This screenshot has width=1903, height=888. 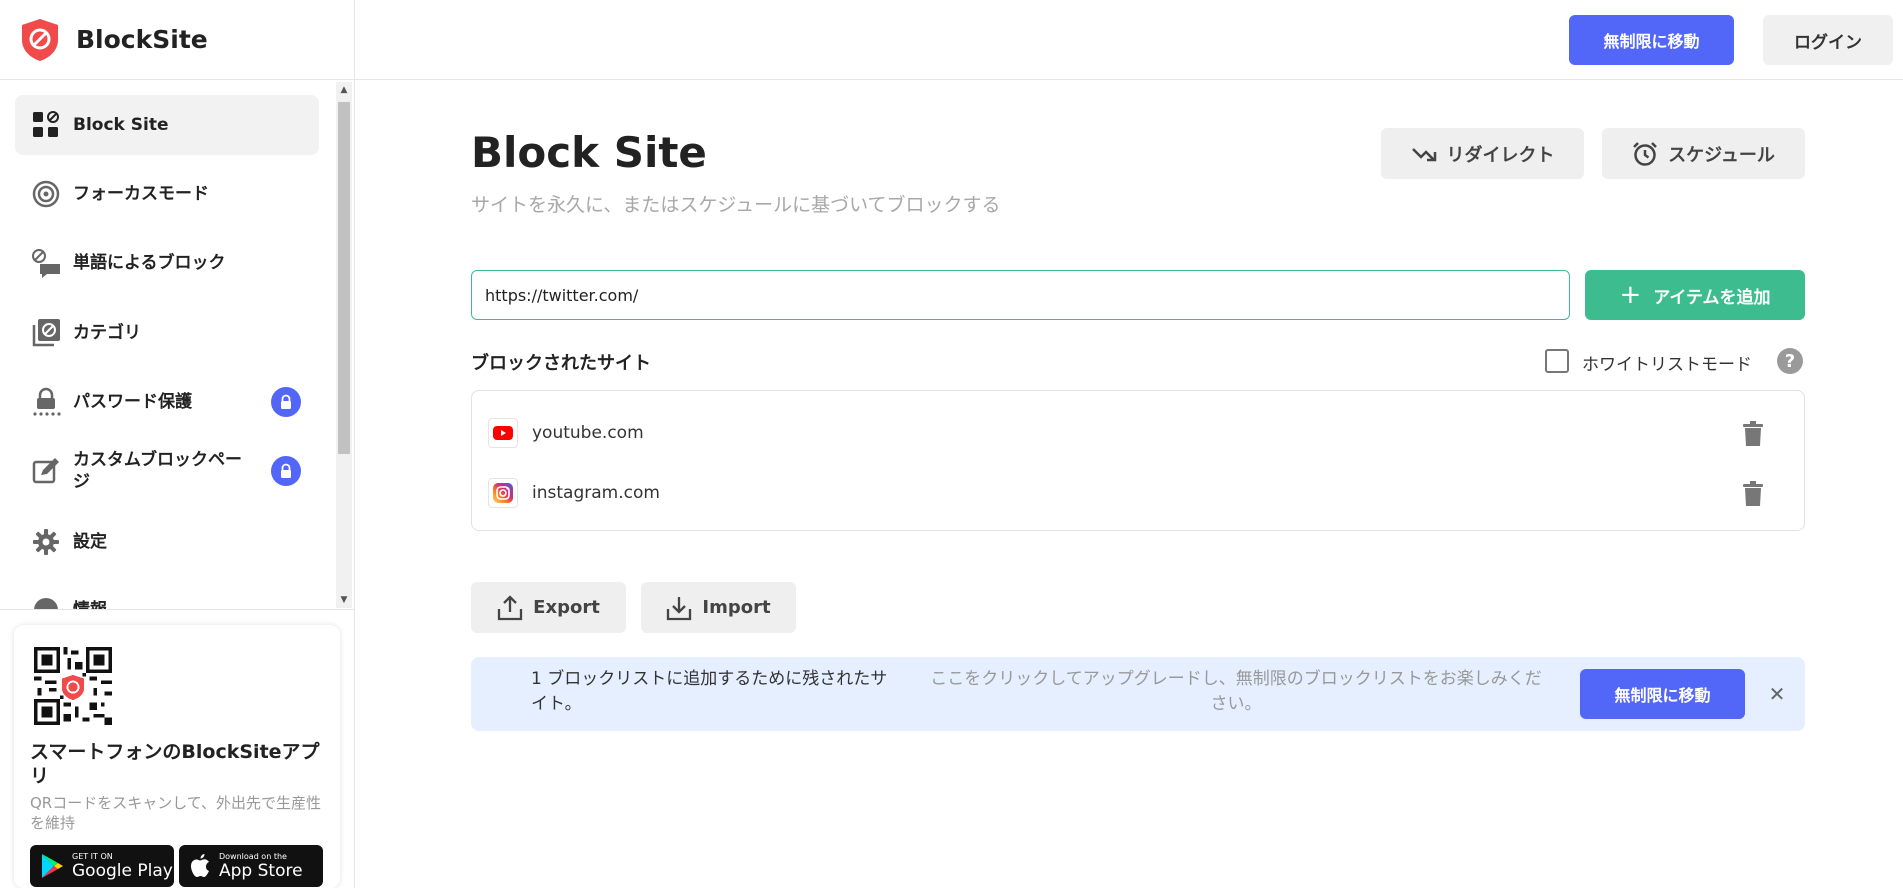 I want to click on custom-page-icon, so click(x=46, y=471).